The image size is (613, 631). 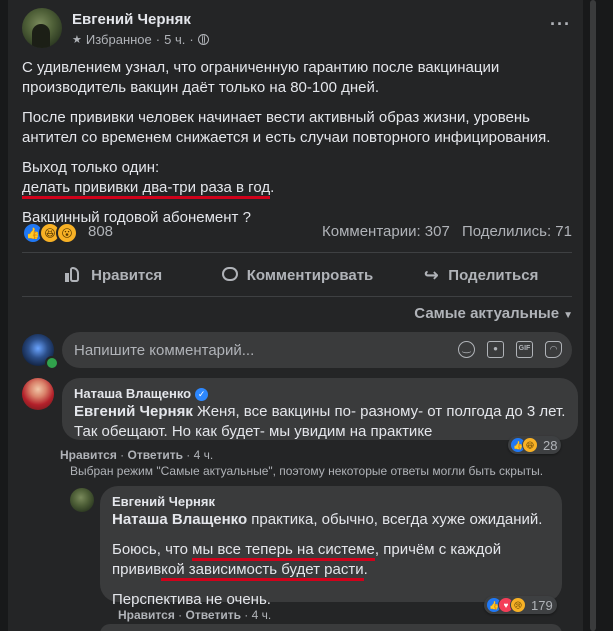 I want to click on post-actions: Нравится Комментировать ↪ Поделиться, so click(x=297, y=275).